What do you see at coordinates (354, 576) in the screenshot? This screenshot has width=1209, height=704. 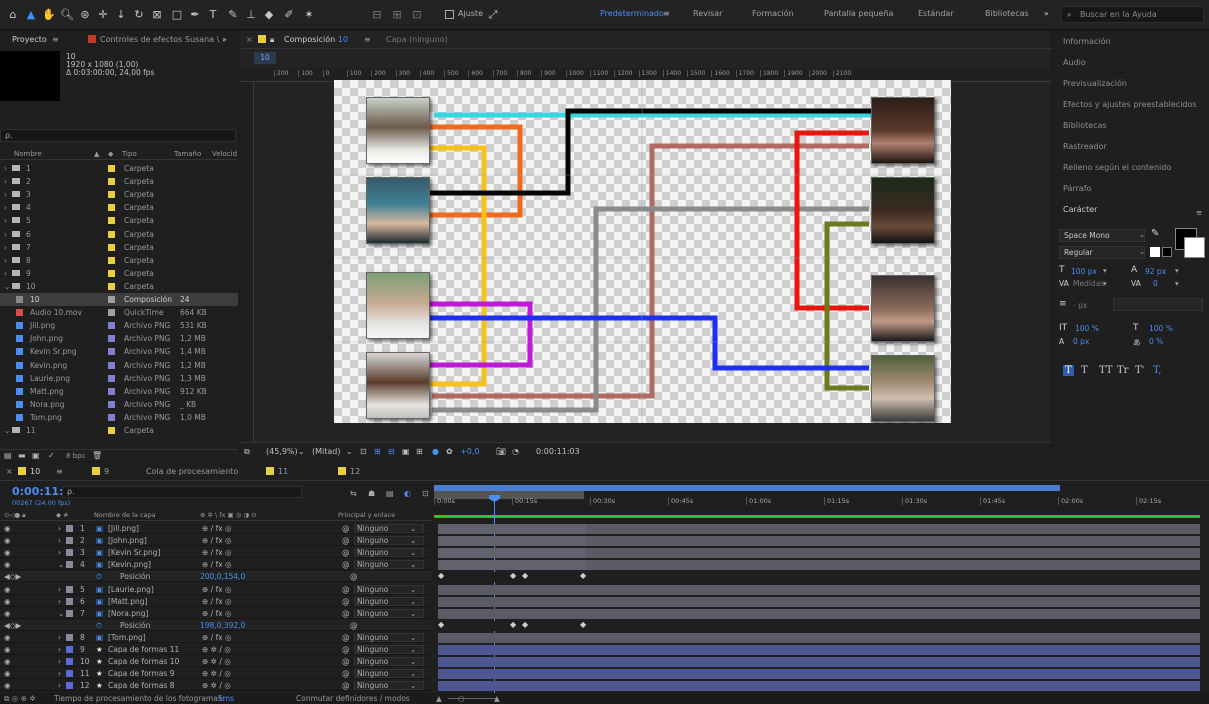 I see `property-link-icon: @` at bounding box center [354, 576].